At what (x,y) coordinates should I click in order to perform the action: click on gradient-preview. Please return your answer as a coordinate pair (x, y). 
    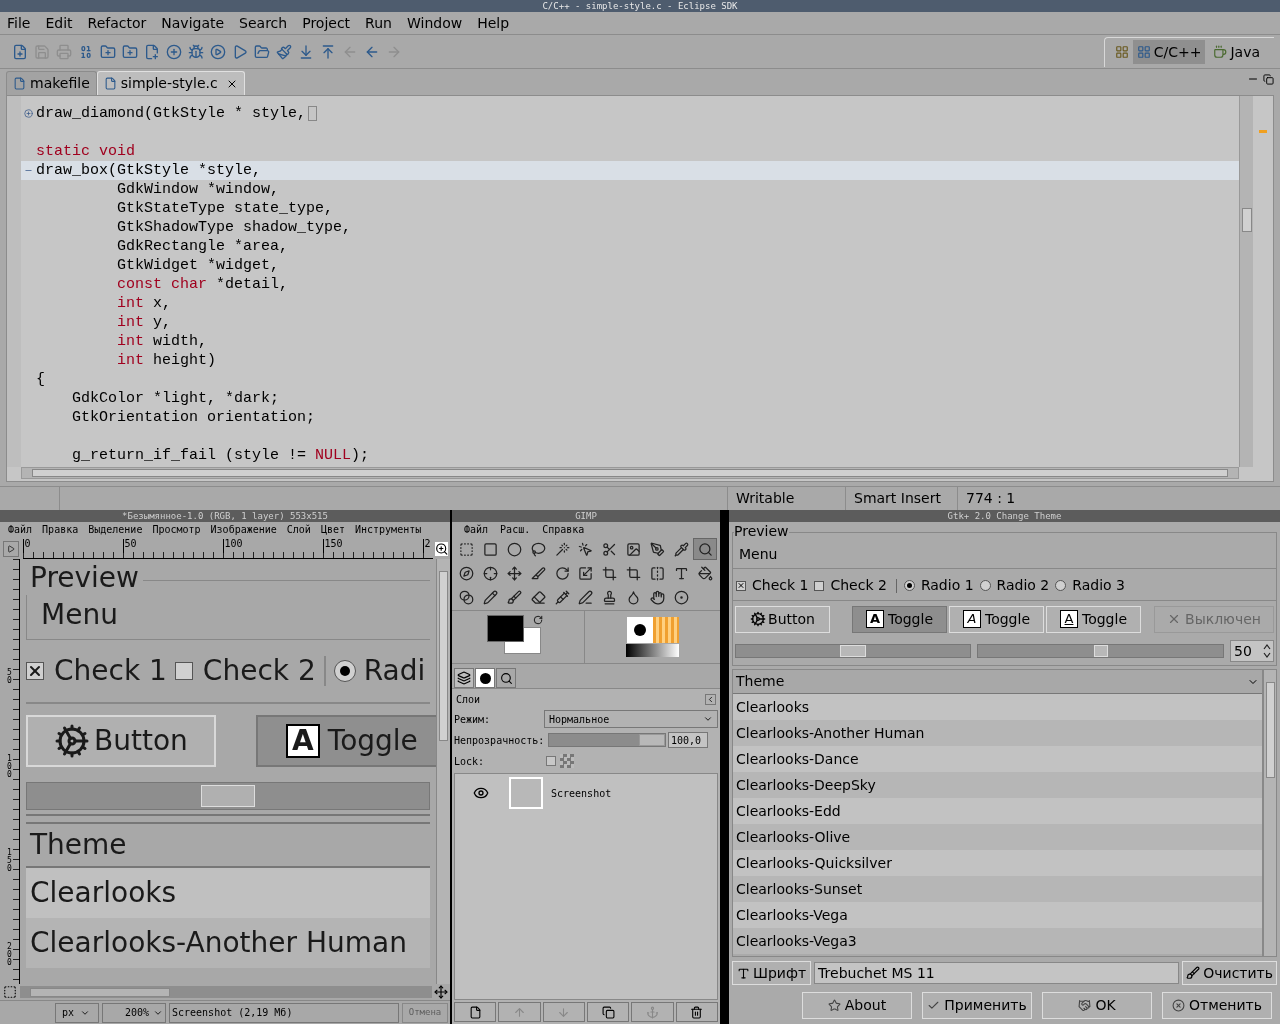
    Looking at the image, I should click on (652, 650).